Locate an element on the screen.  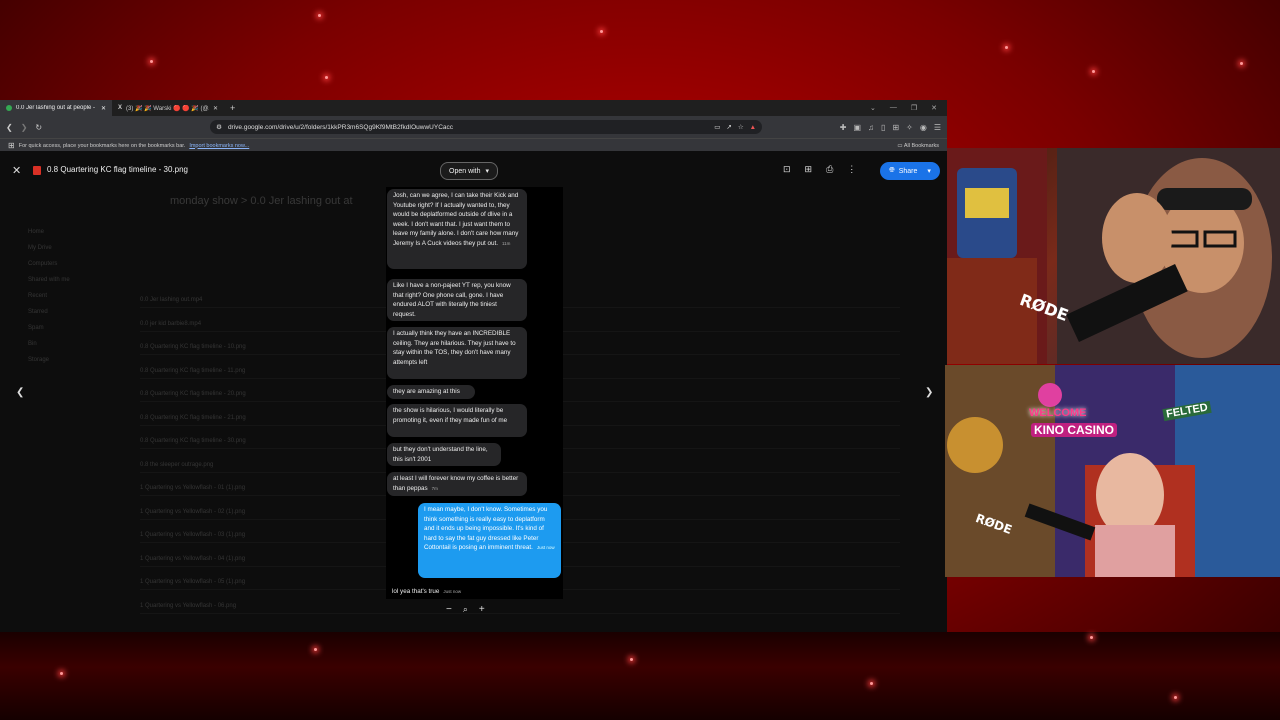
reload-icon: ↻ is located at coordinates (38, 127).